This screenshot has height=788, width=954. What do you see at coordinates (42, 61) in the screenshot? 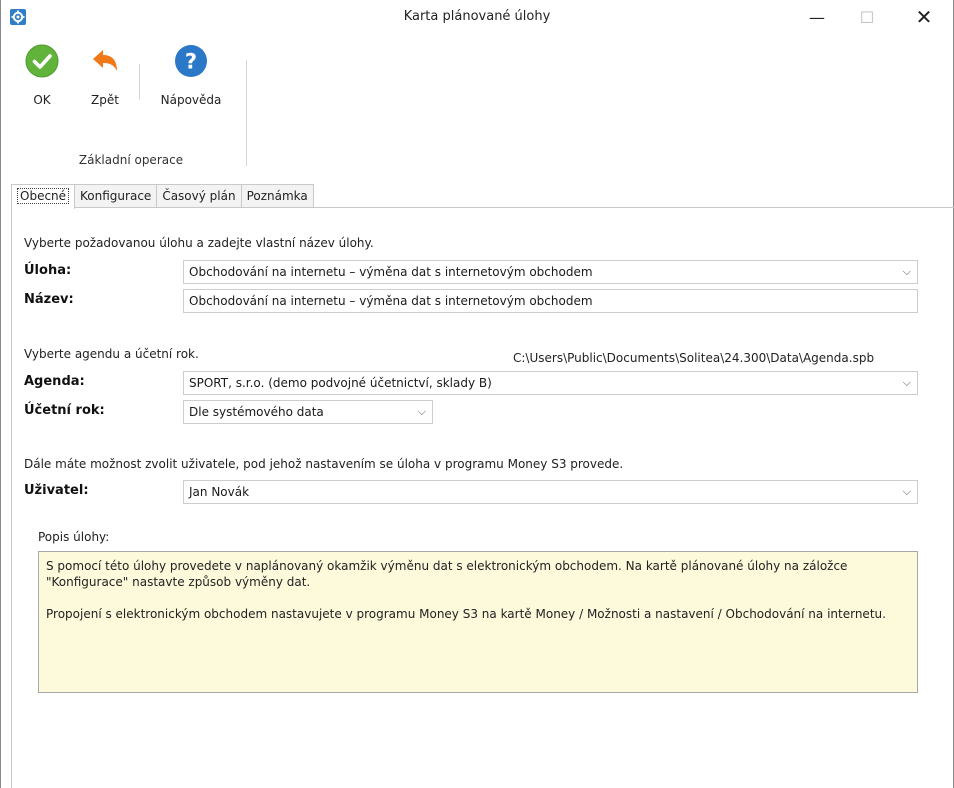
I see `checkmark-icon` at bounding box center [42, 61].